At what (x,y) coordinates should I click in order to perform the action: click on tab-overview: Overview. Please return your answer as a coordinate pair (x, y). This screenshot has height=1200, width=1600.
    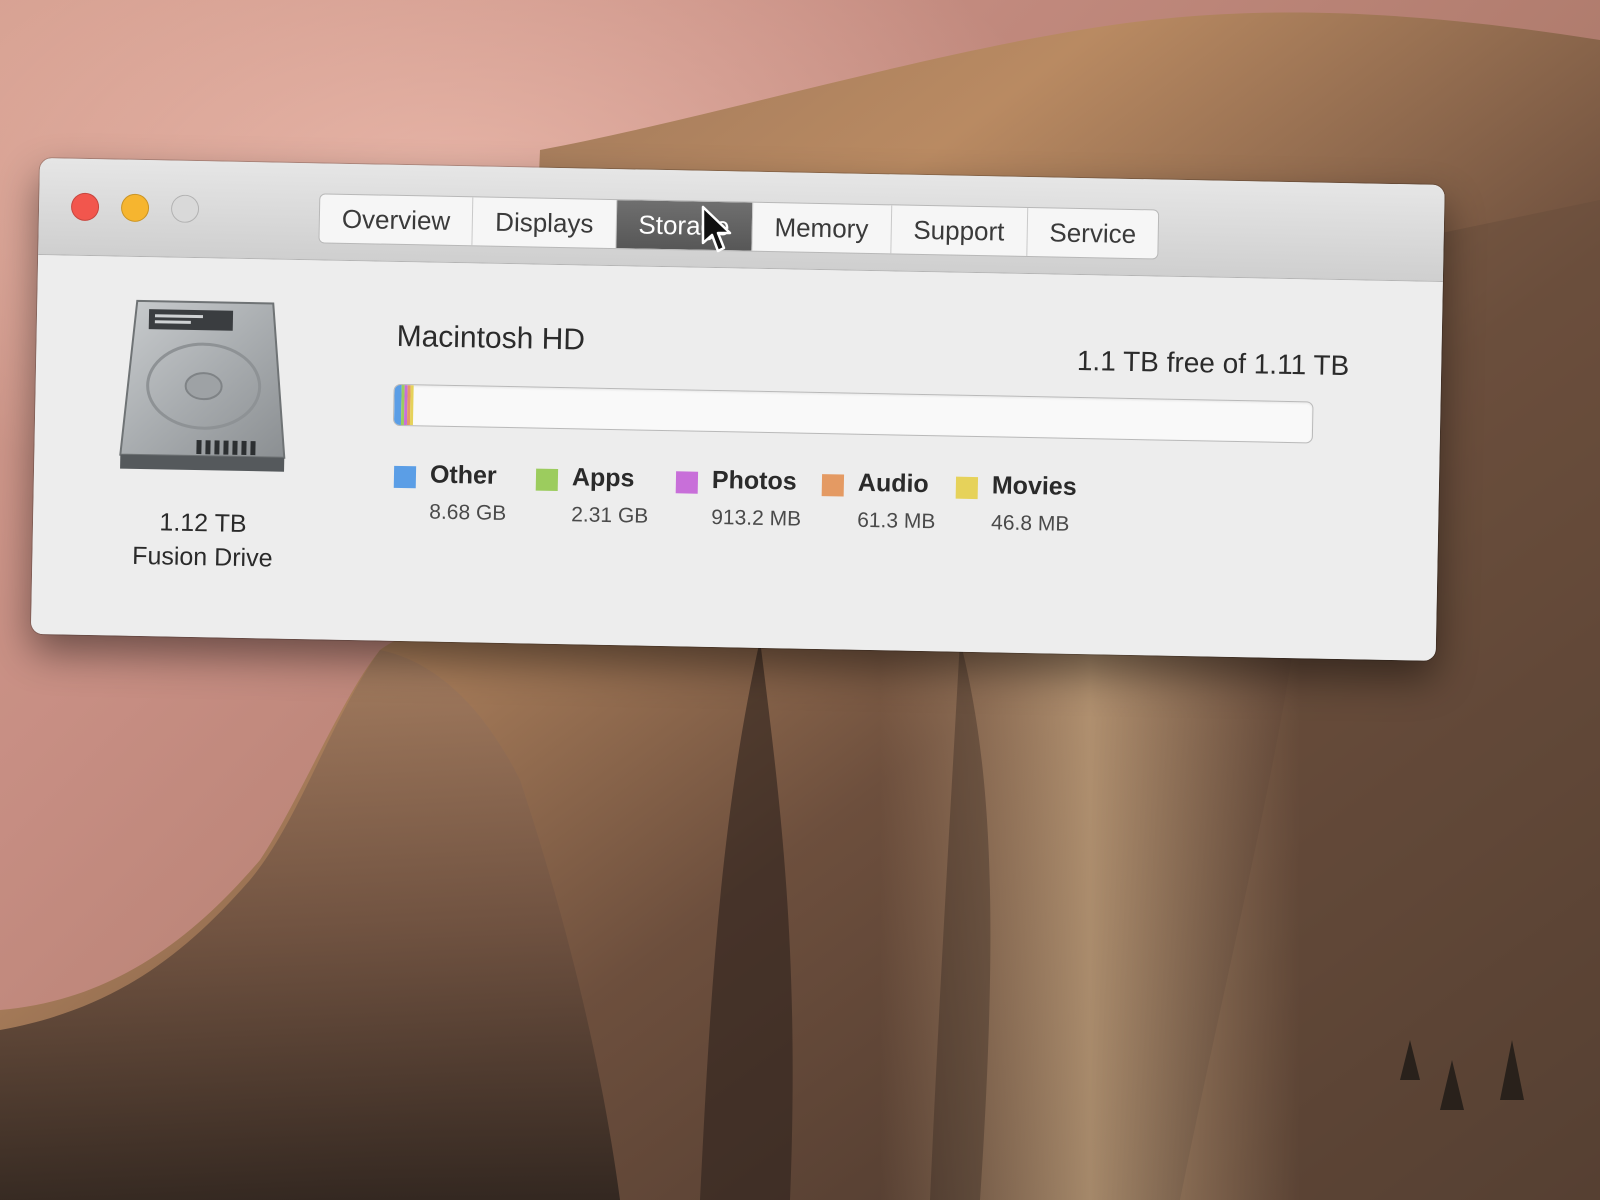
    Looking at the image, I should click on (396, 220).